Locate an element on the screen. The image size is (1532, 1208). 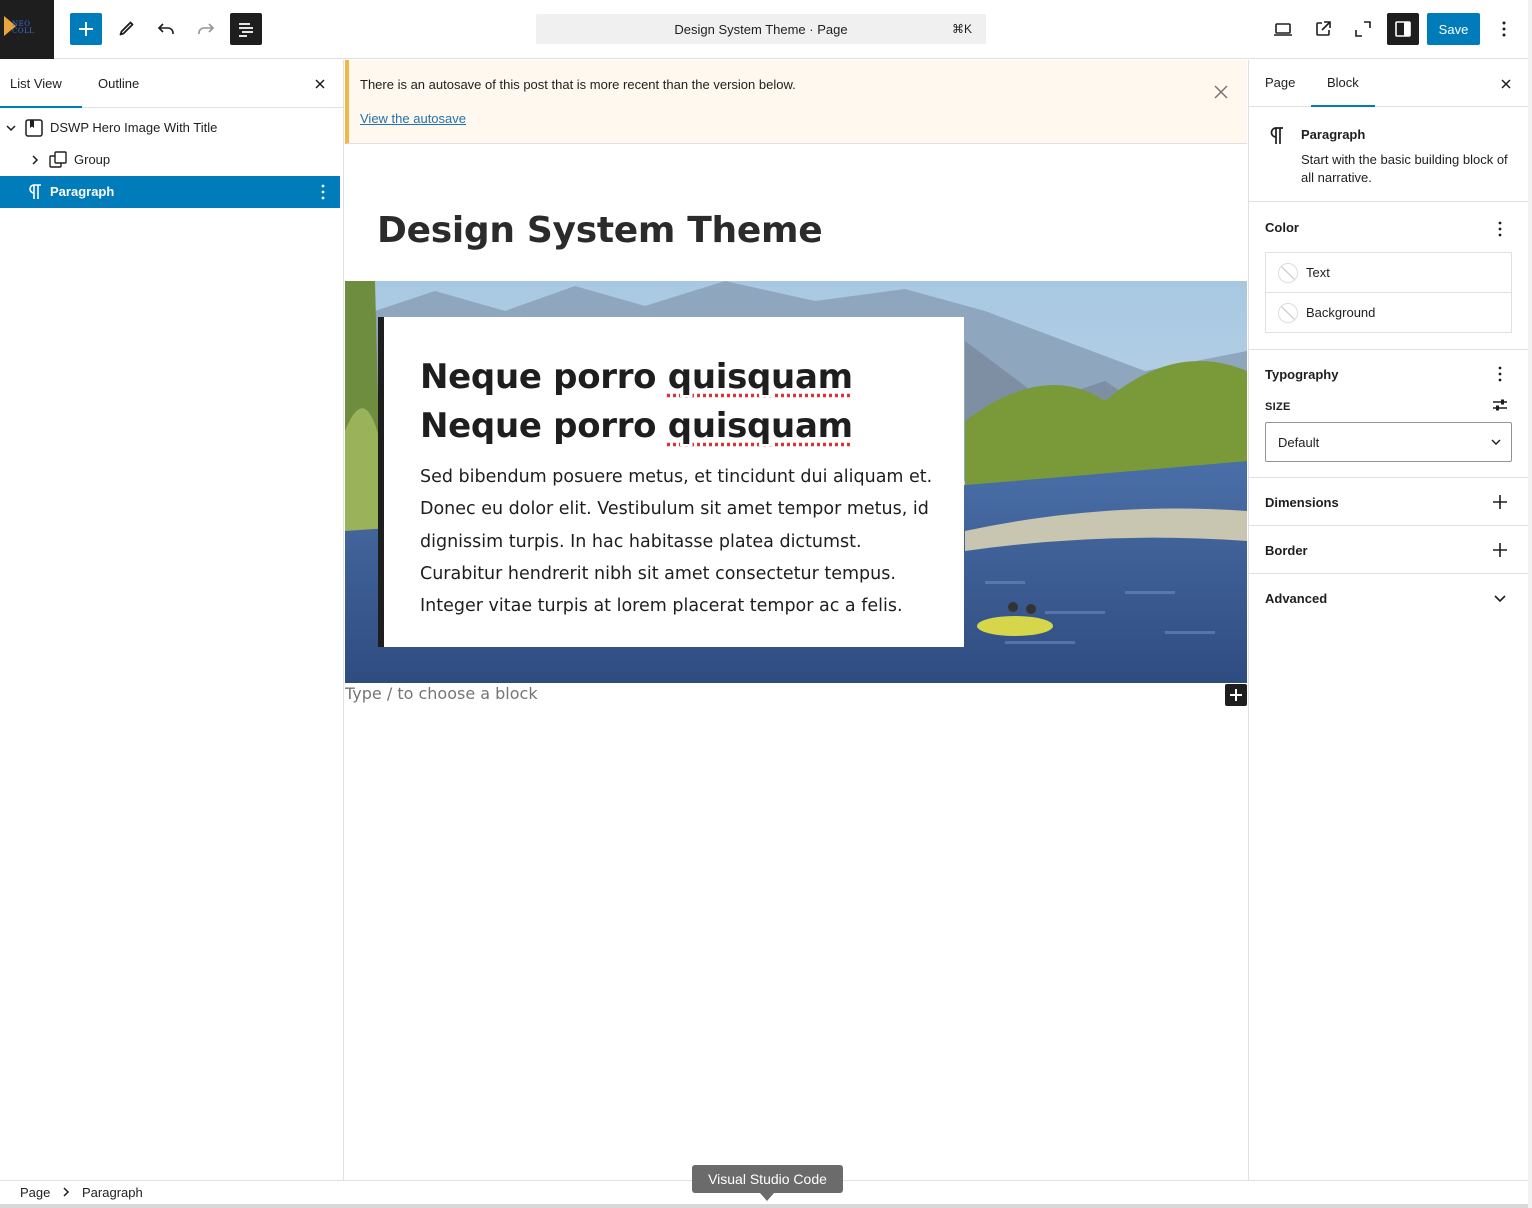
view-page-button is located at coordinates (1323, 29).